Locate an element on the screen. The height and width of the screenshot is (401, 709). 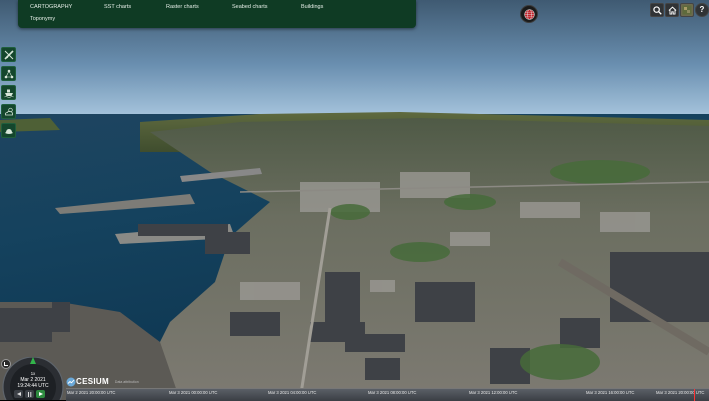
credits-container: CESIUM Data attribution is located at coordinates (102, 381).